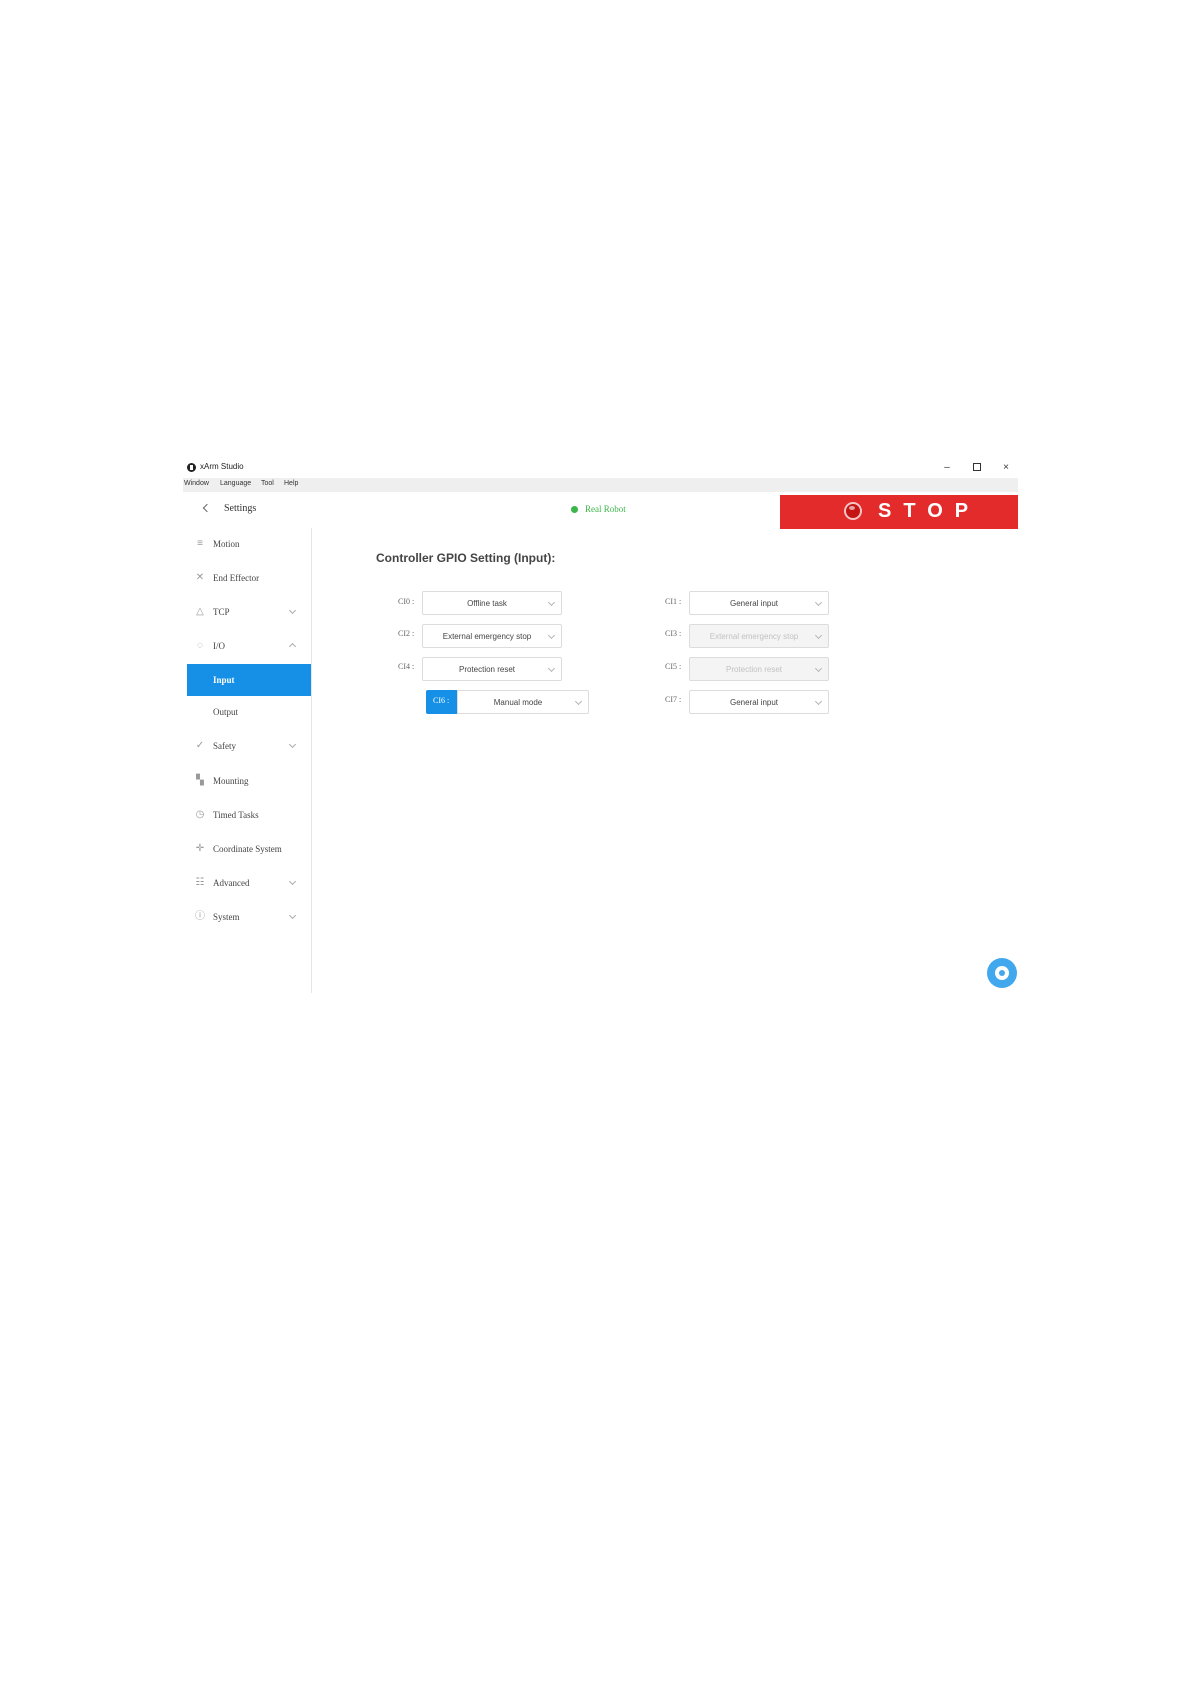 The width and height of the screenshot is (1190, 1684). Describe the element at coordinates (200, 611) in the screenshot. I see `triangle-icon: △` at that location.